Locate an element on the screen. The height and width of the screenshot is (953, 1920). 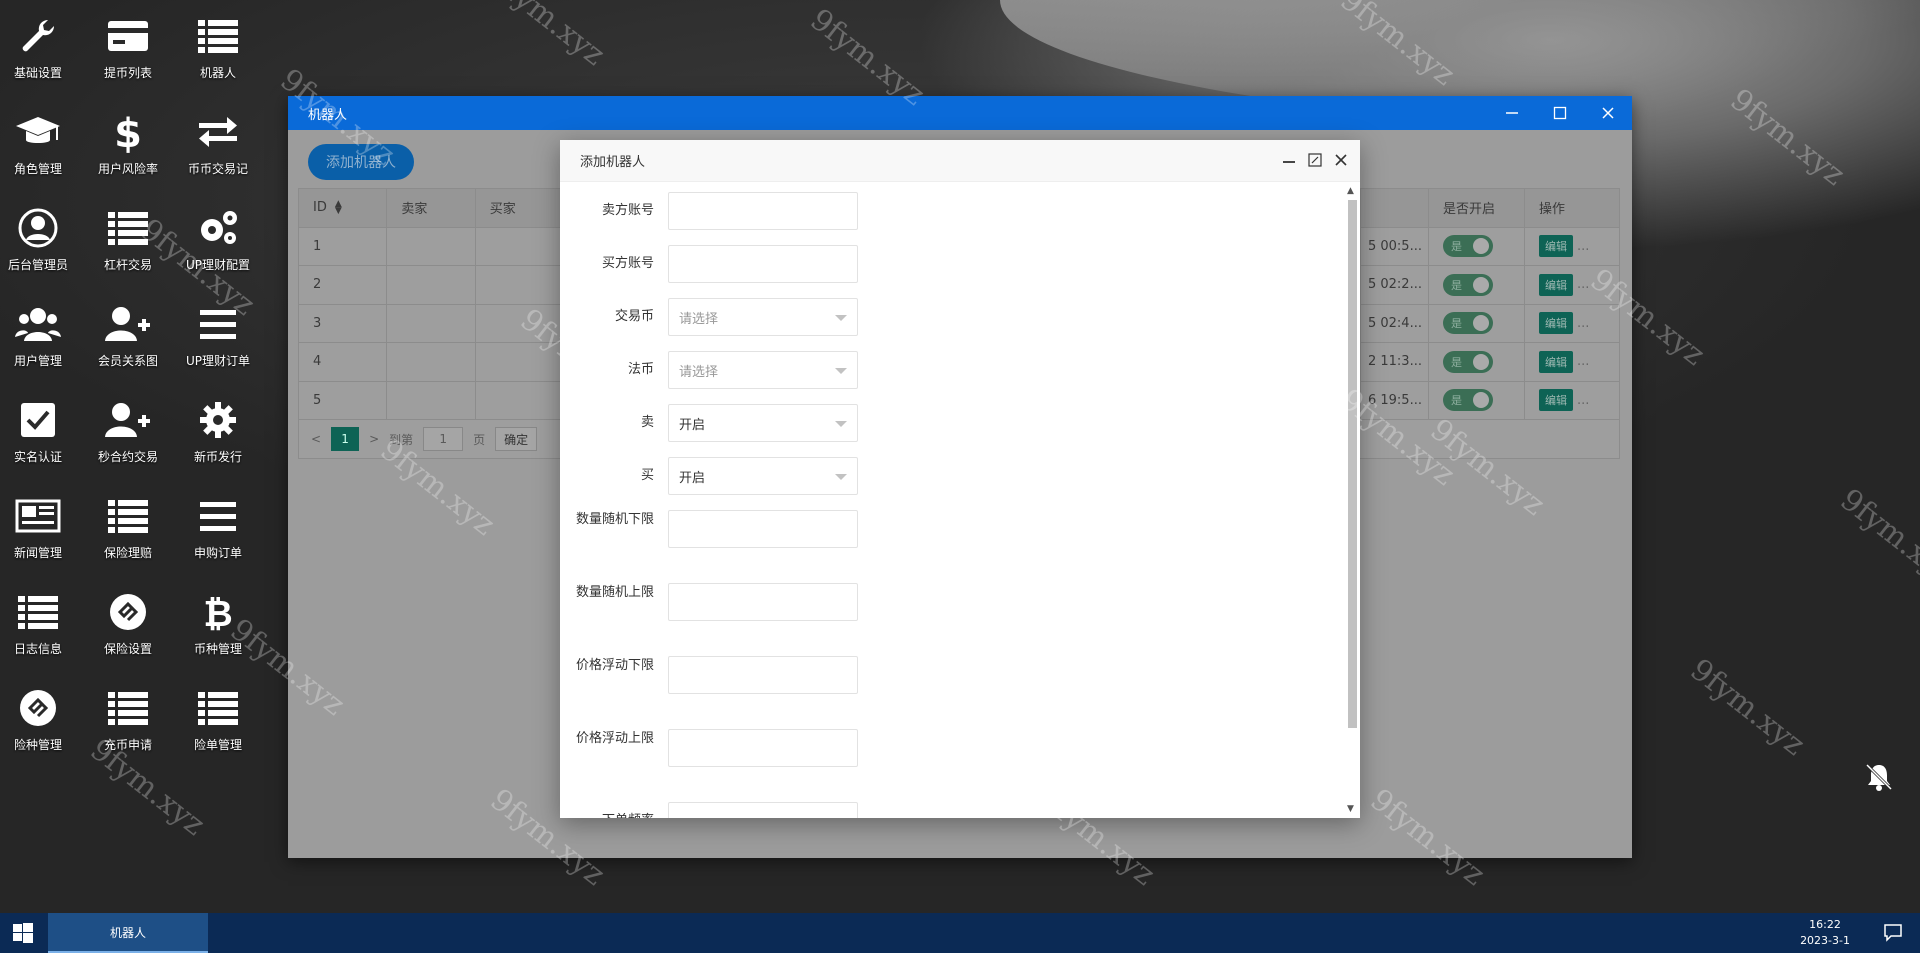
desktop-icon: 基础设置 is located at coordinates (41, 55).